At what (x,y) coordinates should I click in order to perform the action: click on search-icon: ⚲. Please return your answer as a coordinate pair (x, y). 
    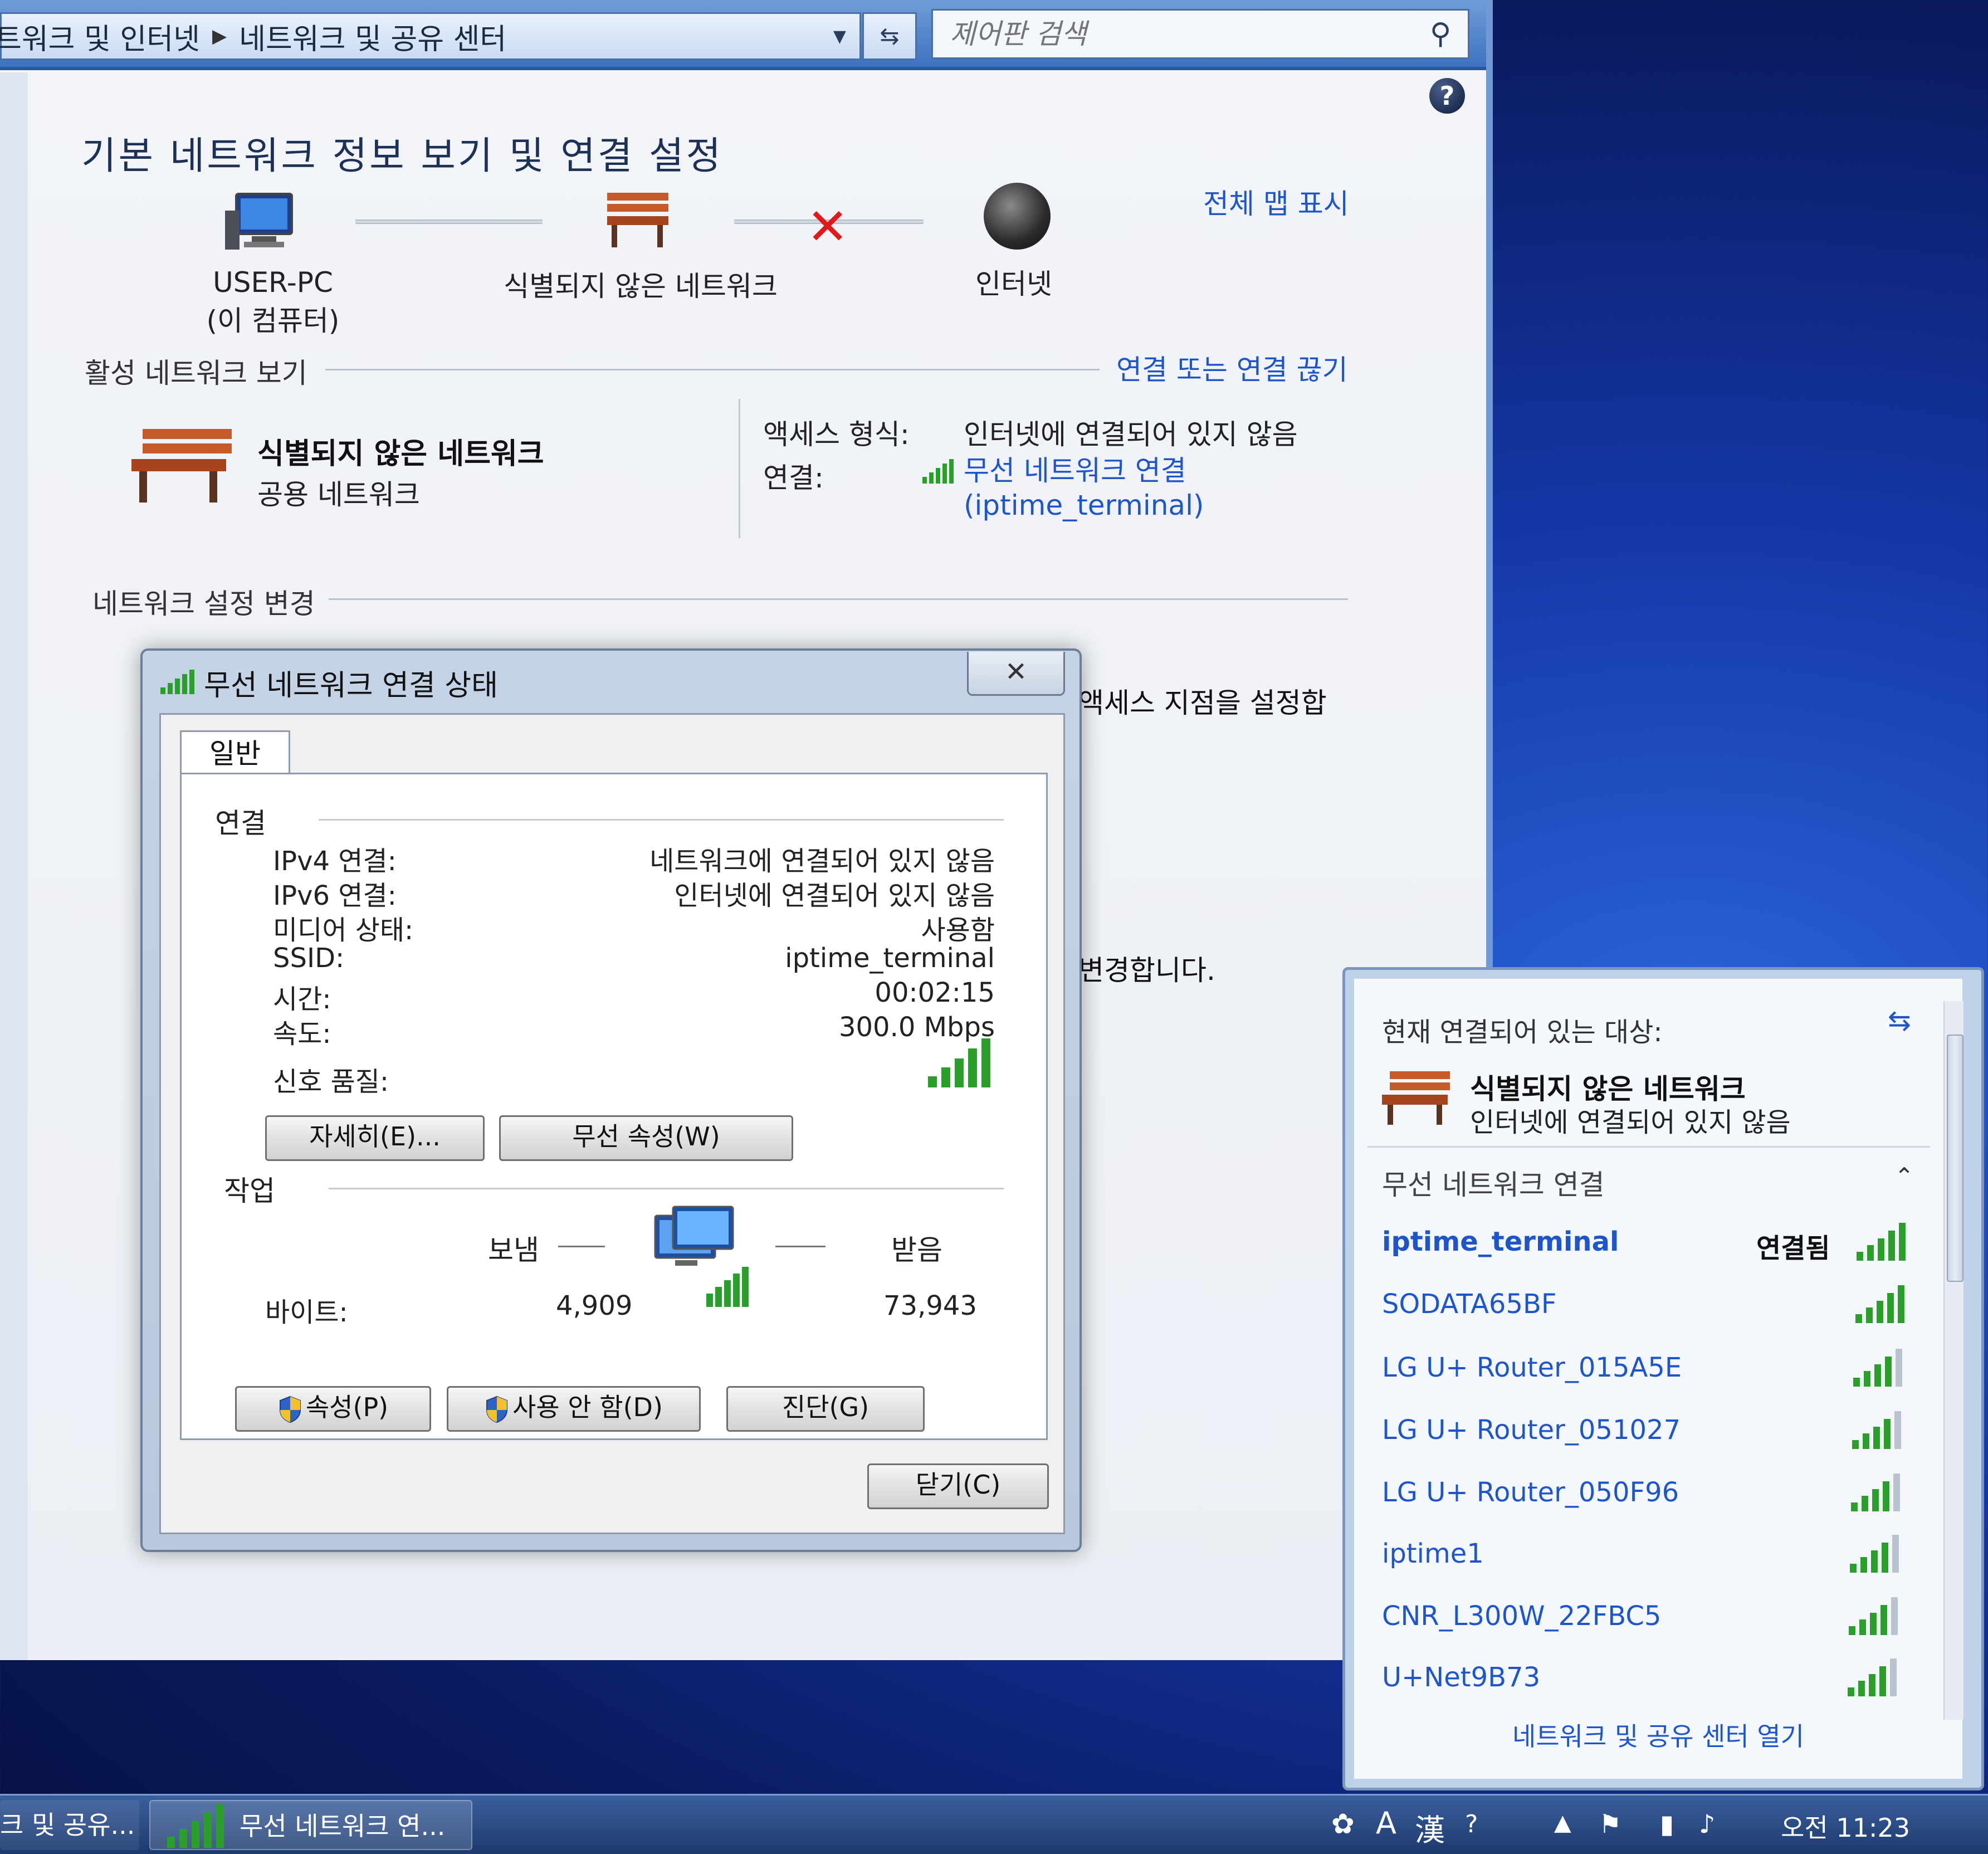
    Looking at the image, I should click on (1440, 34).